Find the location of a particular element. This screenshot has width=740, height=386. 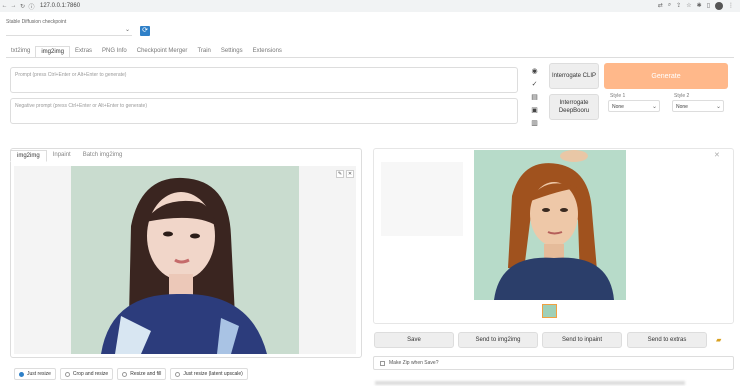

reload-icon: ↻ is located at coordinates (22, 6).